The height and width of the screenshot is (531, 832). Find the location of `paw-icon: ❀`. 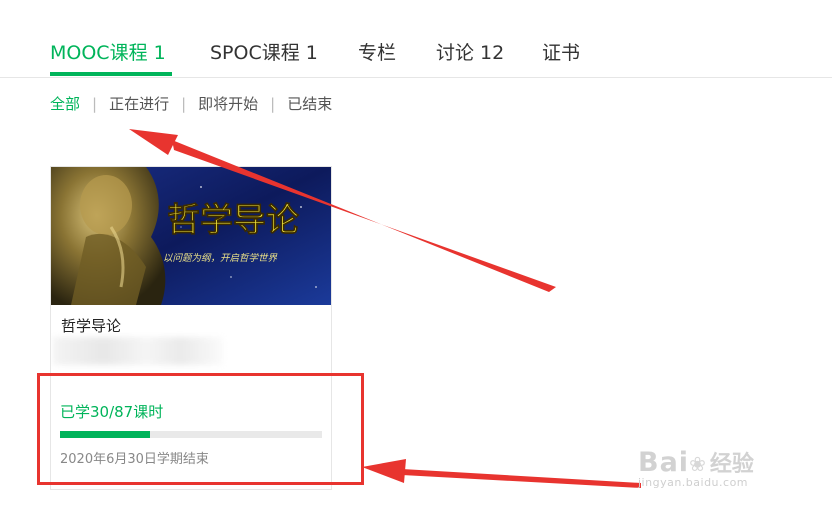

paw-icon: ❀ is located at coordinates (697, 464).